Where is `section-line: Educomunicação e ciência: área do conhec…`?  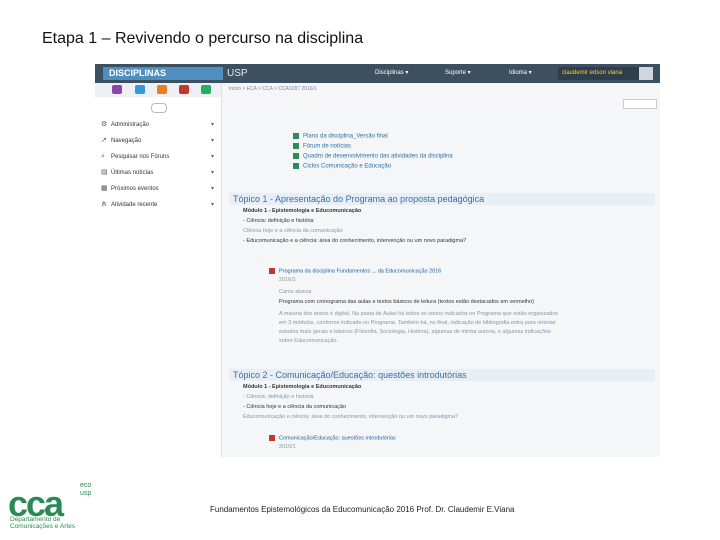 section-line: Educomunicação e ciência: área do conhec… is located at coordinates (351, 417).